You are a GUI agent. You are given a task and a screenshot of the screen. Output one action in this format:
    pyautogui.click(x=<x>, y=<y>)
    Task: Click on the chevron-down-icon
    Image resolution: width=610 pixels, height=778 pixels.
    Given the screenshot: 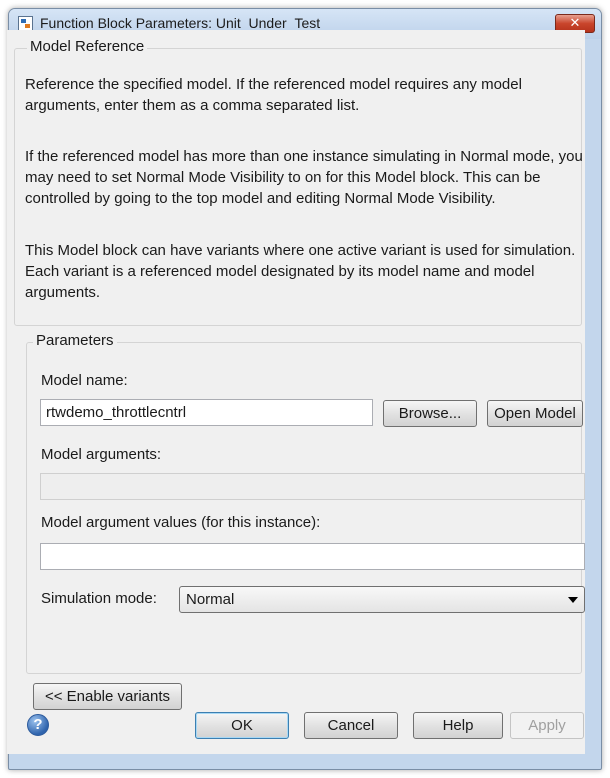 What is the action you would take?
    pyautogui.click(x=573, y=600)
    